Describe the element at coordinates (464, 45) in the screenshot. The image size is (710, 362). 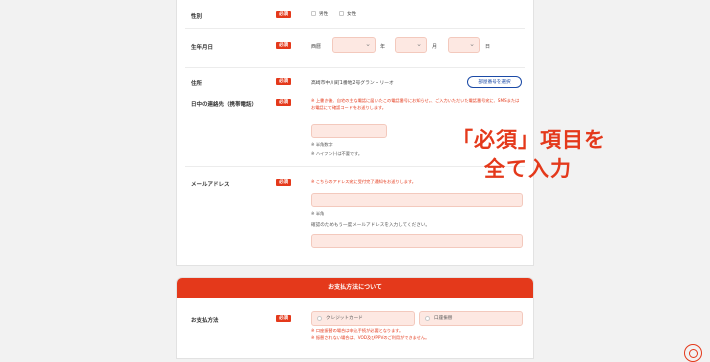
I see `birth-day-select: ⌄` at that location.